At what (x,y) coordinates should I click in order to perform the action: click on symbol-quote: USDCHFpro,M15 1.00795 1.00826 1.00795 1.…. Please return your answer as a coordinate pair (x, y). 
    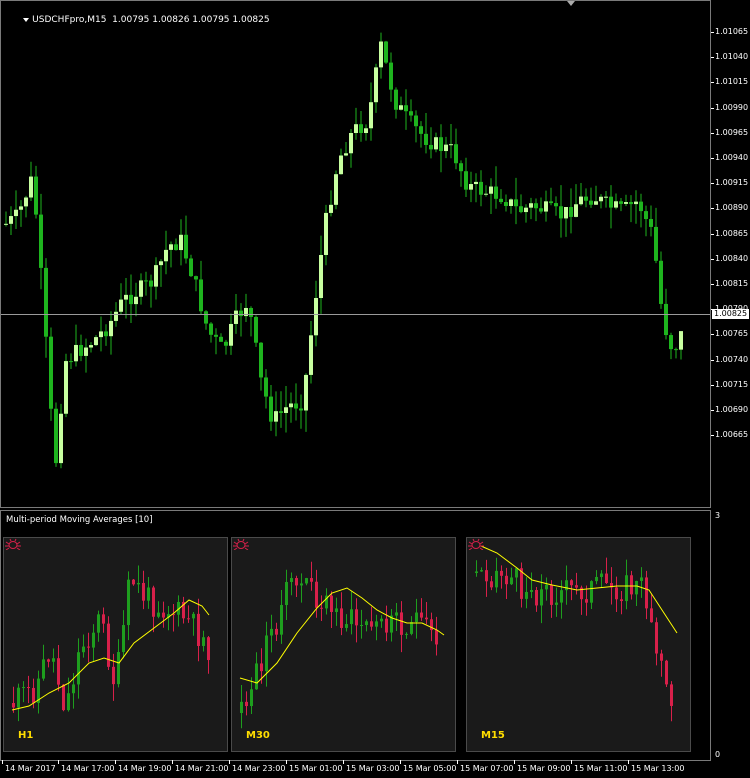
    Looking at the image, I should click on (151, 20).